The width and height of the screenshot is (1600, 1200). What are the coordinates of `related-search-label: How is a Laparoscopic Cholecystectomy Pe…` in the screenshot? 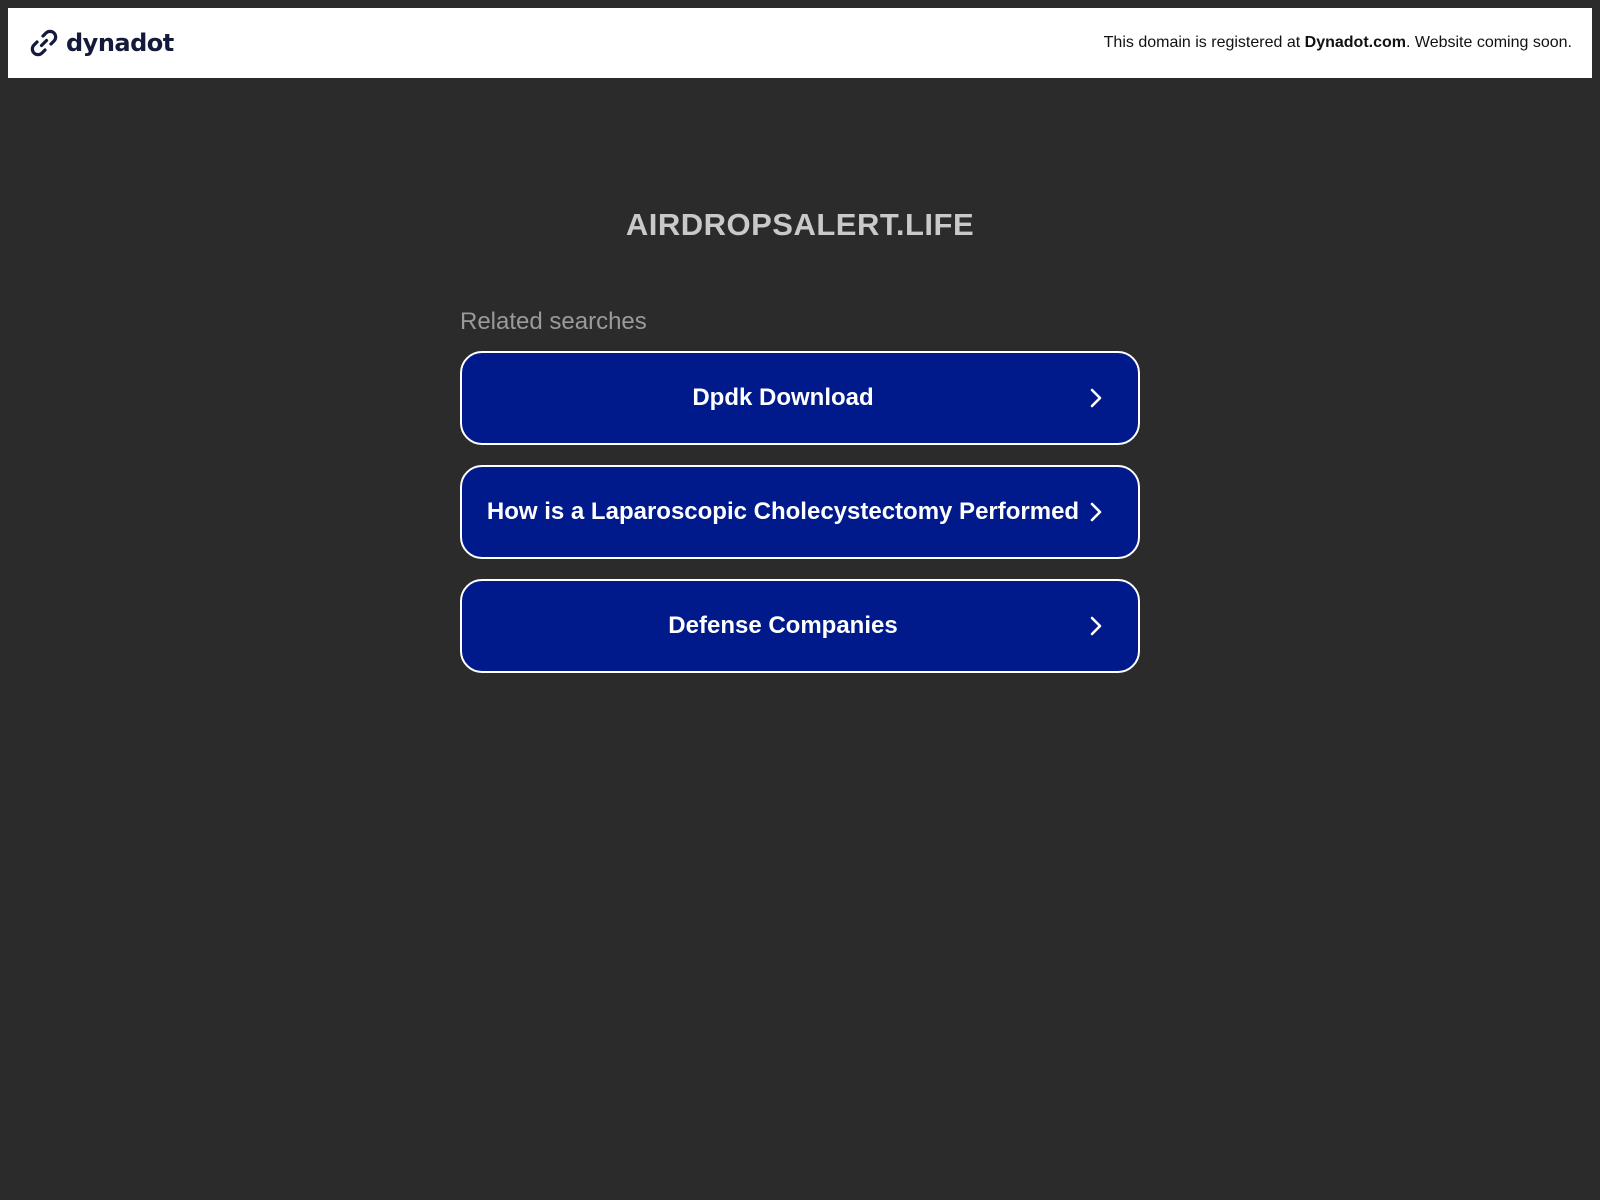 It's located at (783, 511).